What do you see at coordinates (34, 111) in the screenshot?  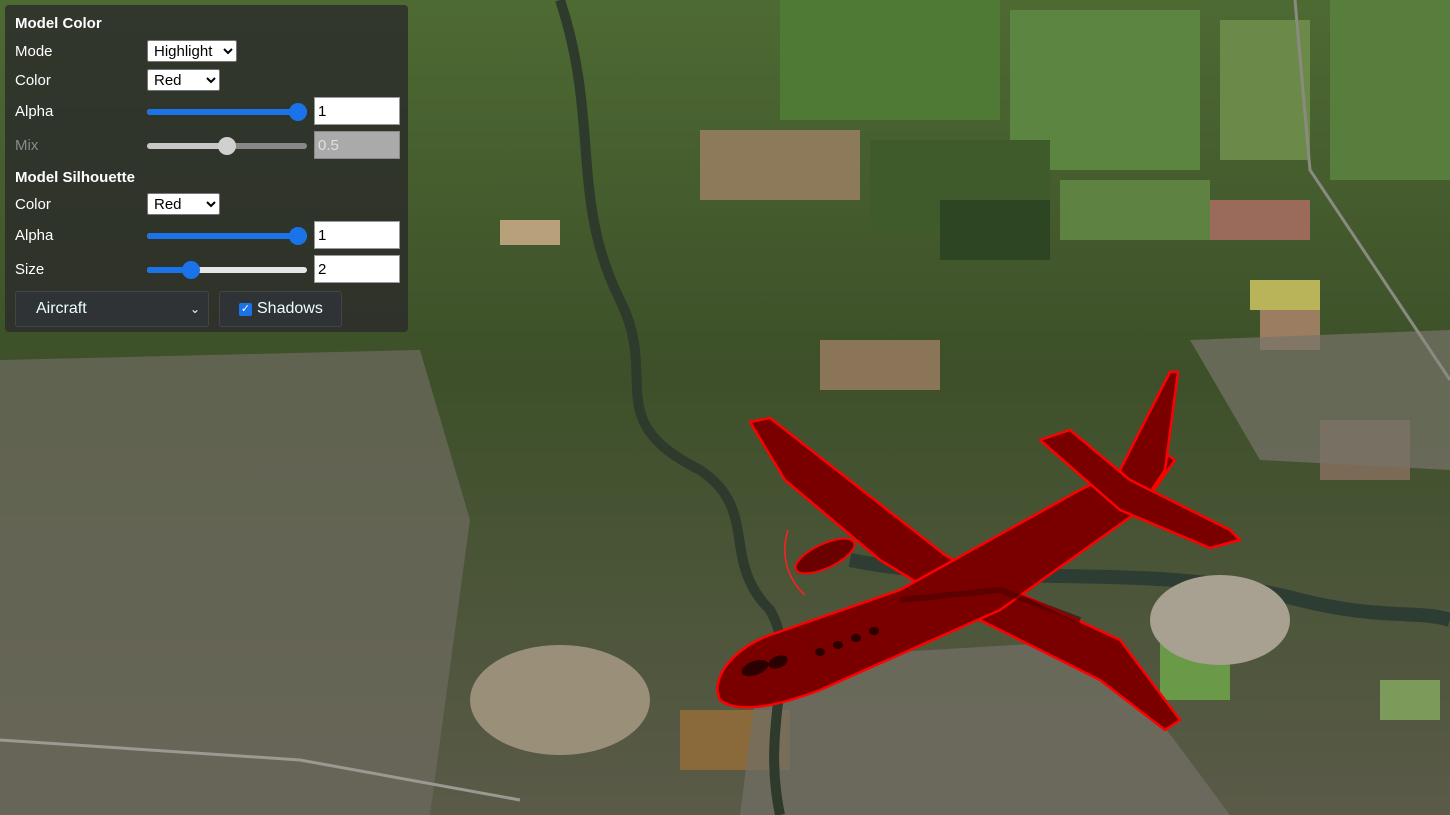 I see `alpha-label: Alpha` at bounding box center [34, 111].